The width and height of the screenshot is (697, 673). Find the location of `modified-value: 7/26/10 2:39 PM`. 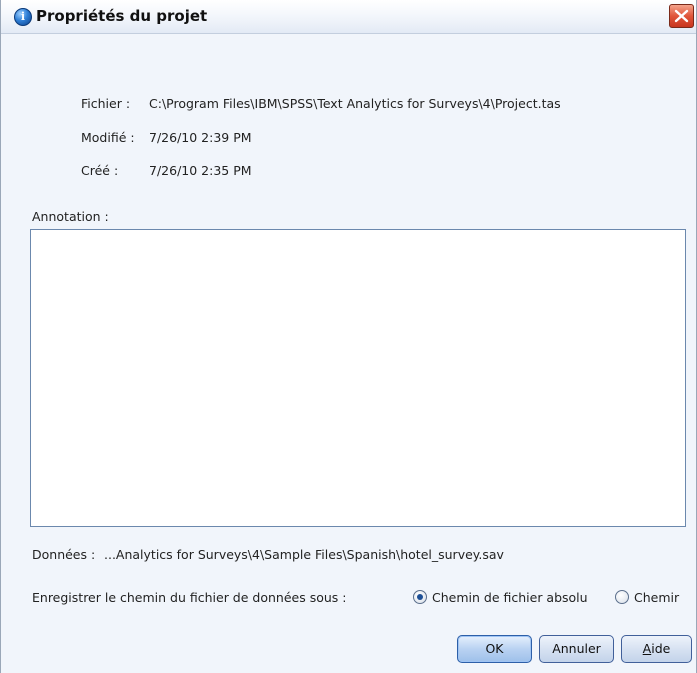

modified-value: 7/26/10 2:39 PM is located at coordinates (200, 137).